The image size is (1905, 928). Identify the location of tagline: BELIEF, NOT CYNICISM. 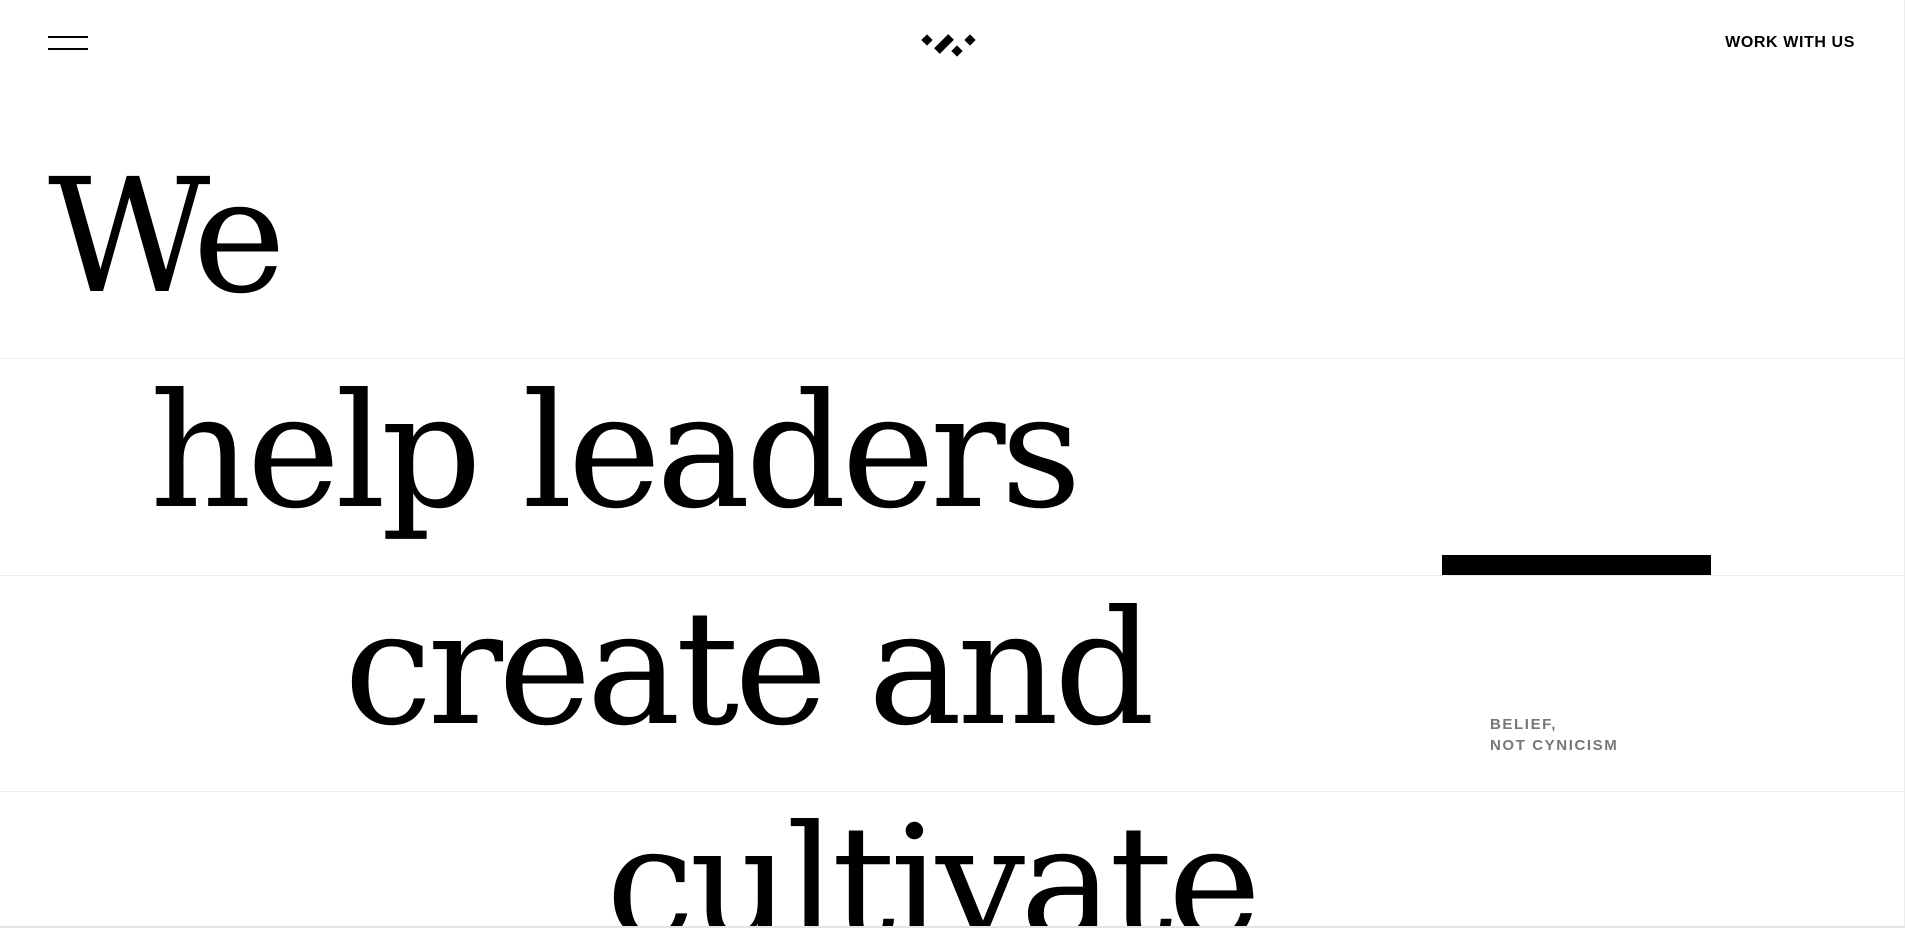
(1554, 735).